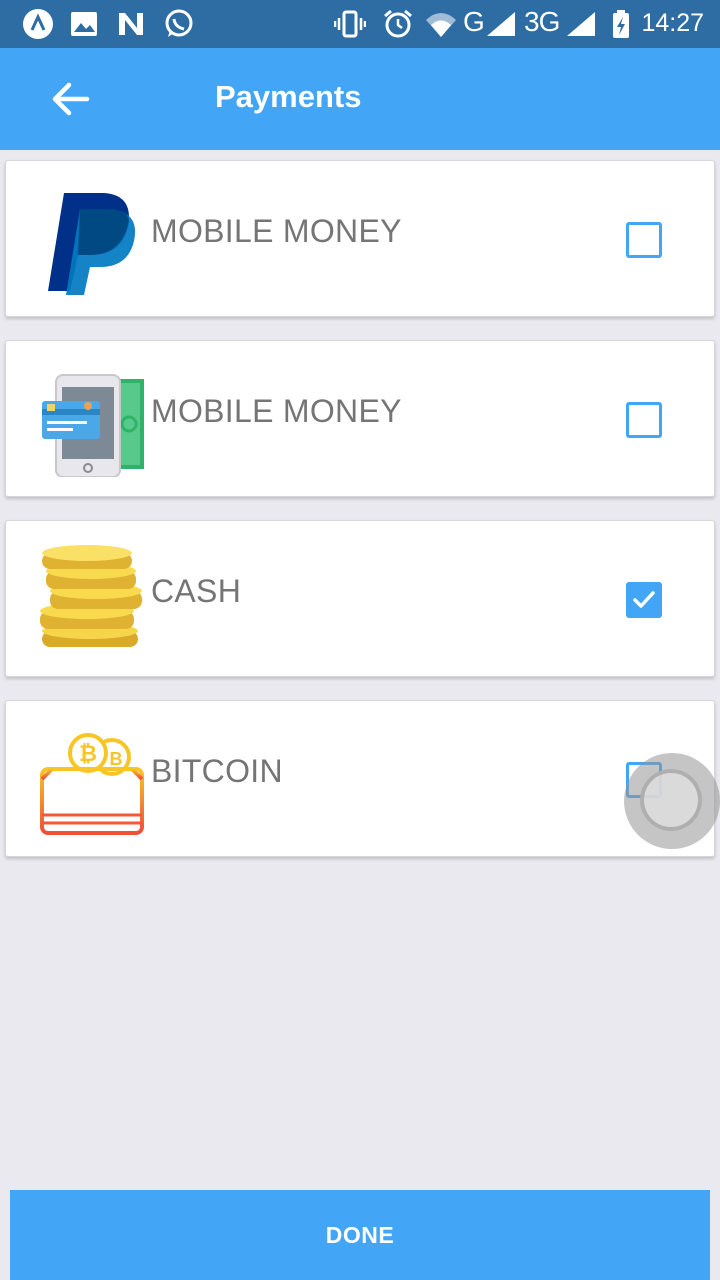 The width and height of the screenshot is (720, 1280). I want to click on whatsapp-icon, so click(179, 23).